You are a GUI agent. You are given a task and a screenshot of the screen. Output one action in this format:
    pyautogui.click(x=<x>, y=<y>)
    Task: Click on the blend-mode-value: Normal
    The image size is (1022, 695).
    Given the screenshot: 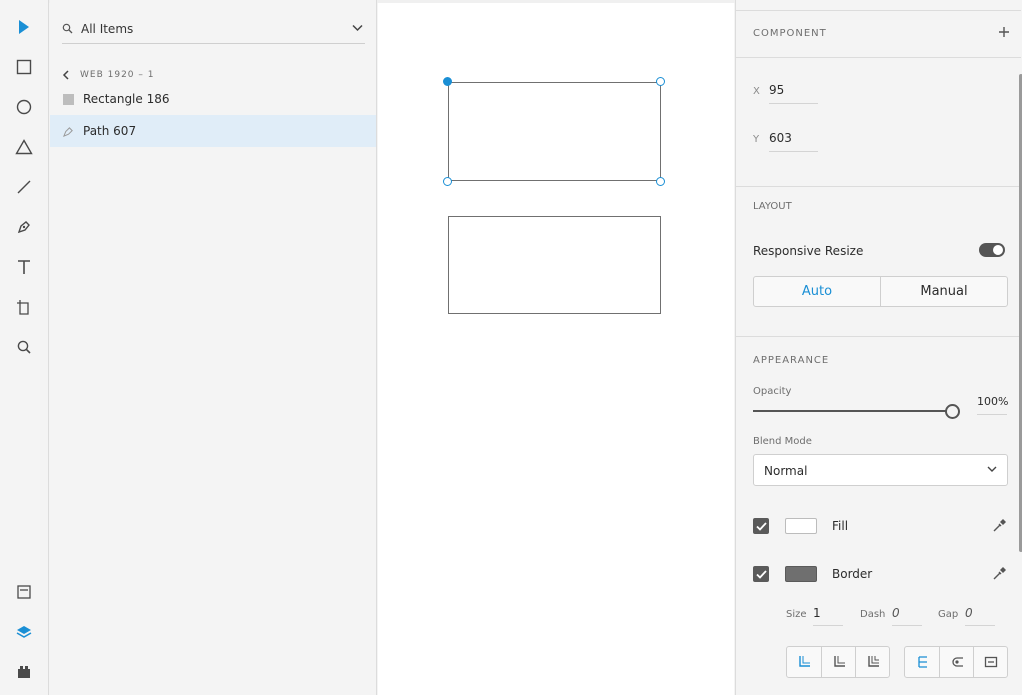 What is the action you would take?
    pyautogui.click(x=786, y=471)
    